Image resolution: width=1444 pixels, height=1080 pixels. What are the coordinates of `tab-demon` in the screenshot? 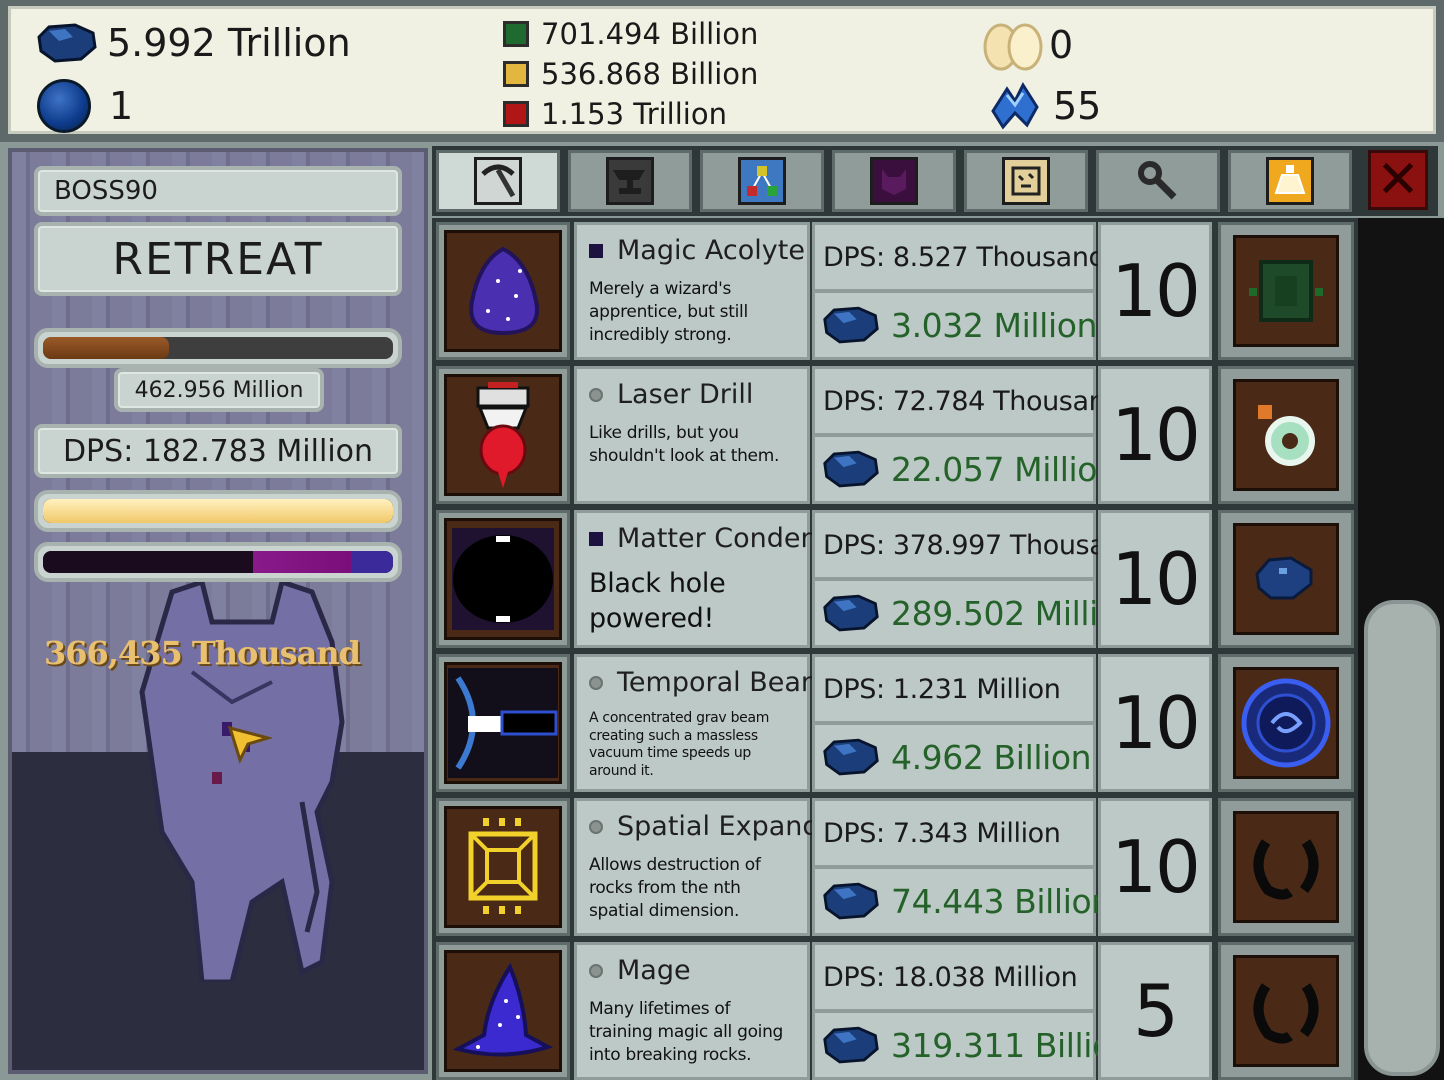 It's located at (894, 181).